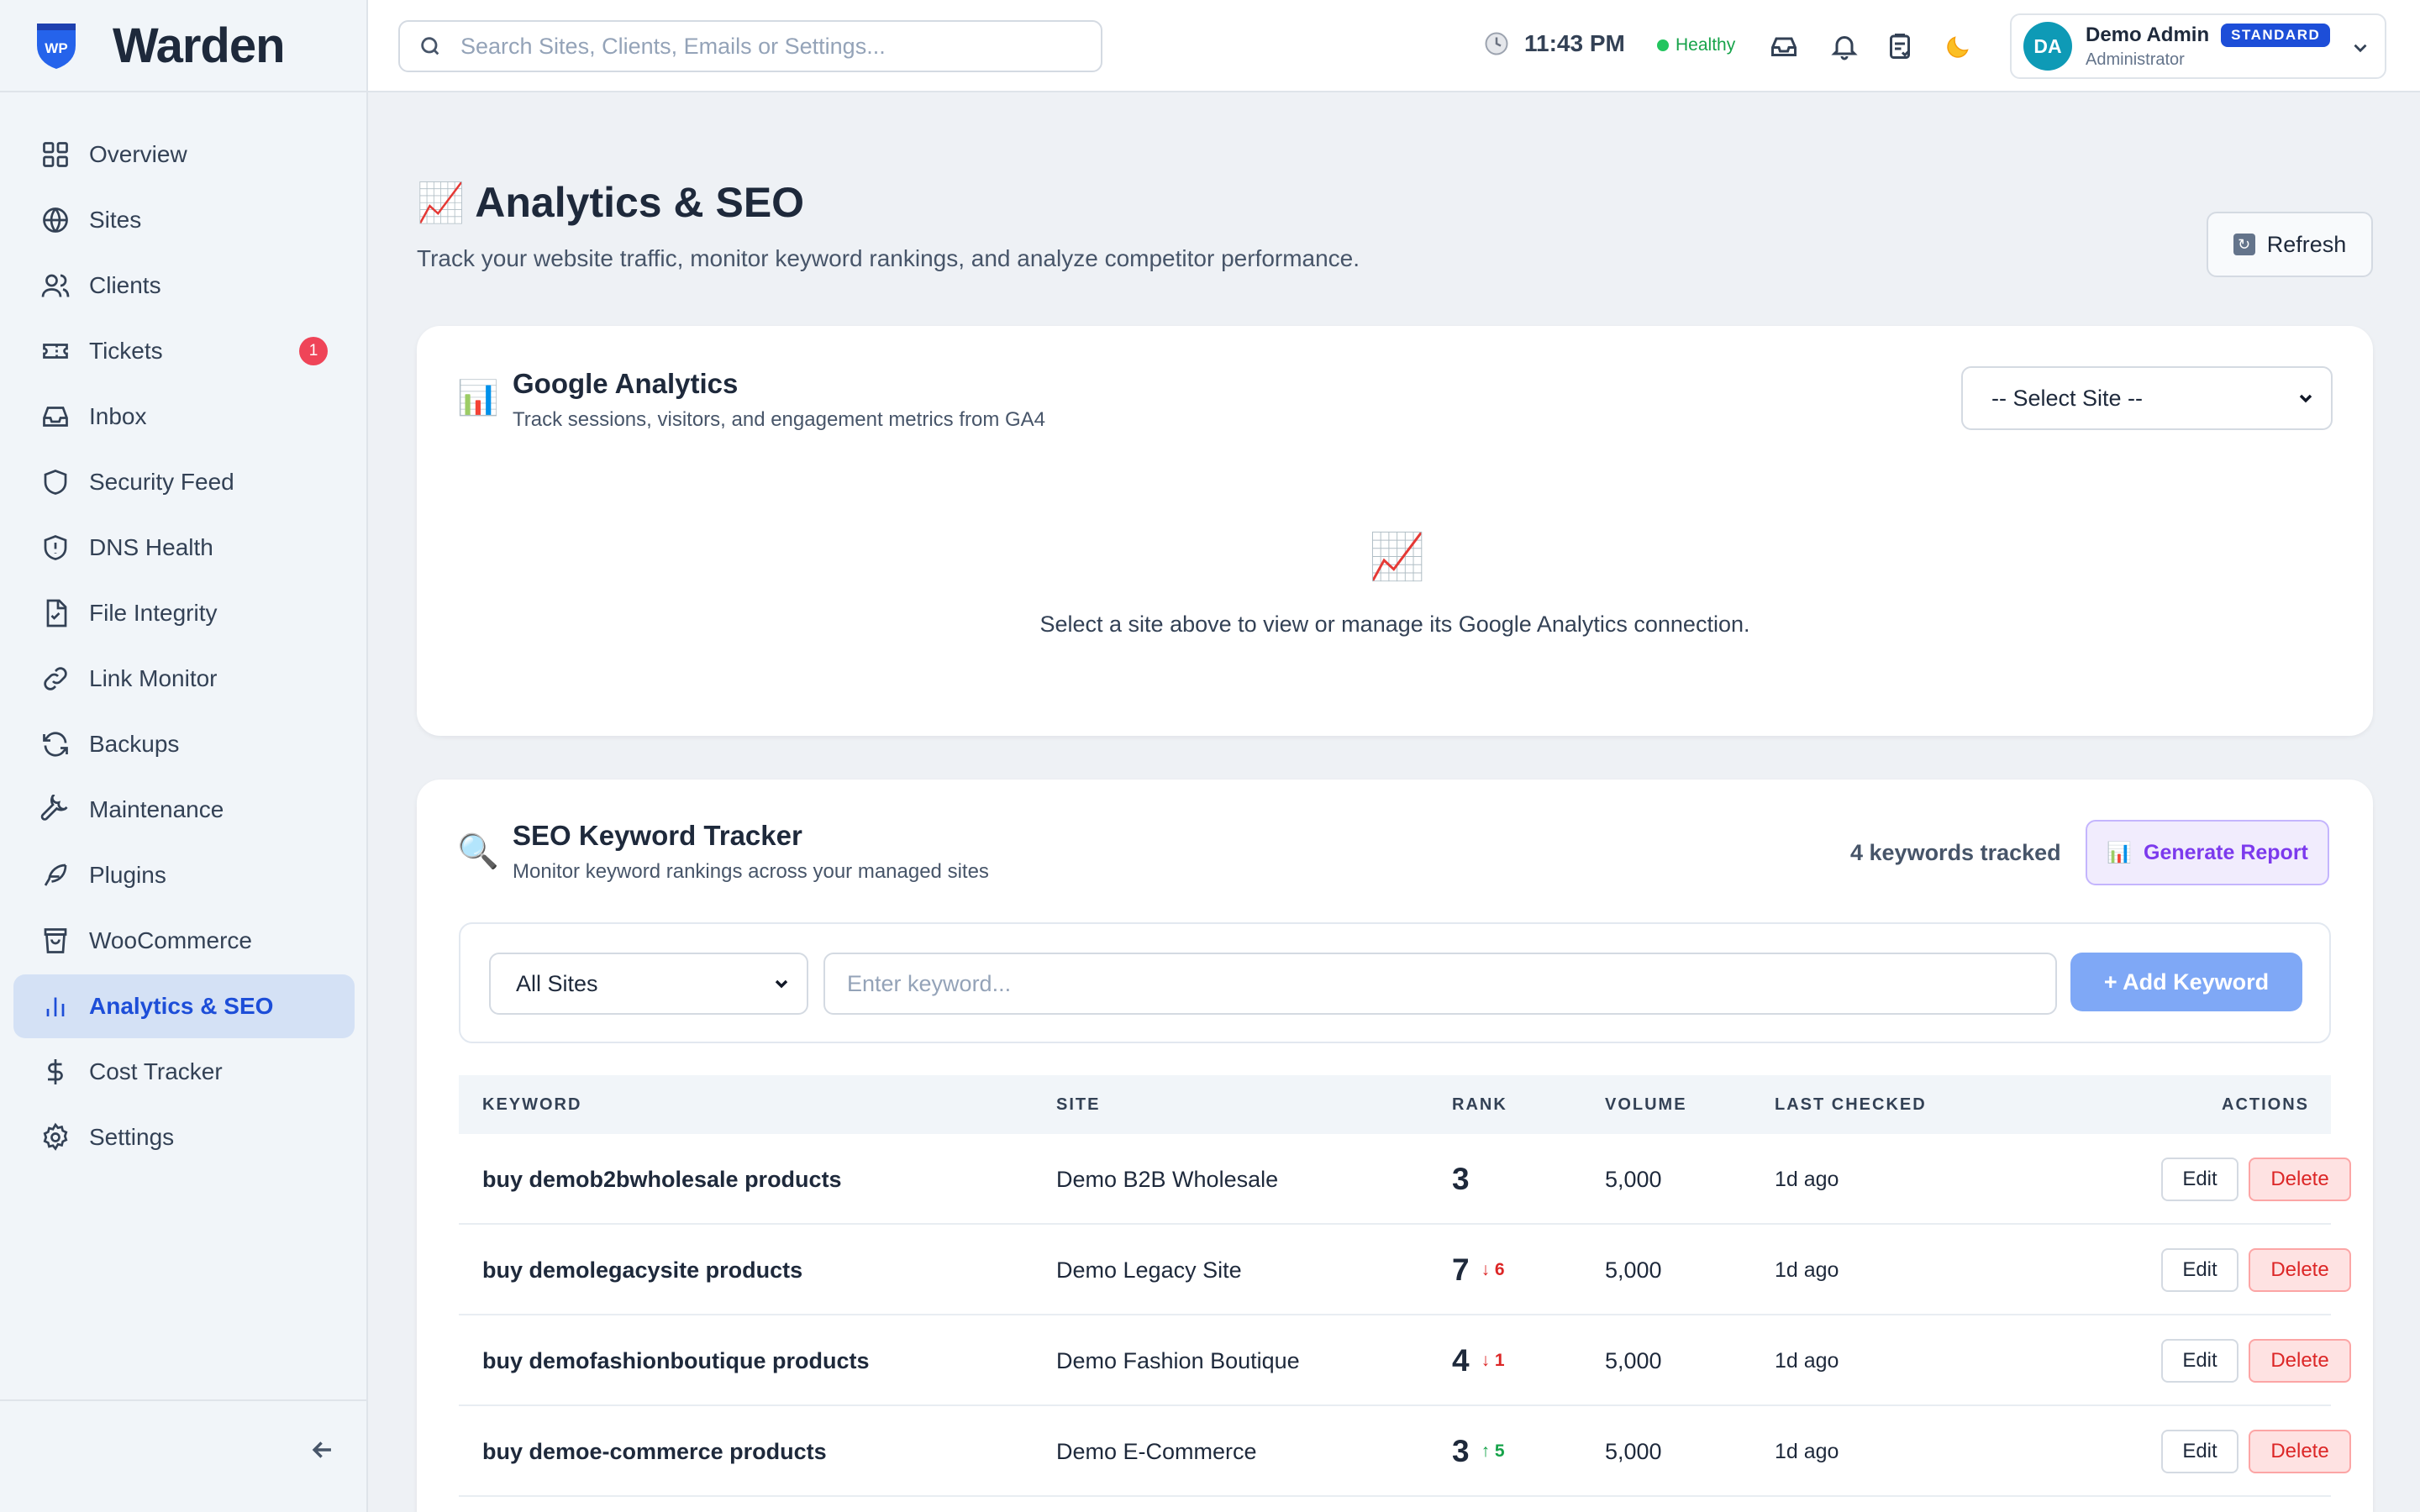 The image size is (2420, 1512). Describe the element at coordinates (2290, 244) in the screenshot. I see `refresh-button: ↻ Refresh` at that location.